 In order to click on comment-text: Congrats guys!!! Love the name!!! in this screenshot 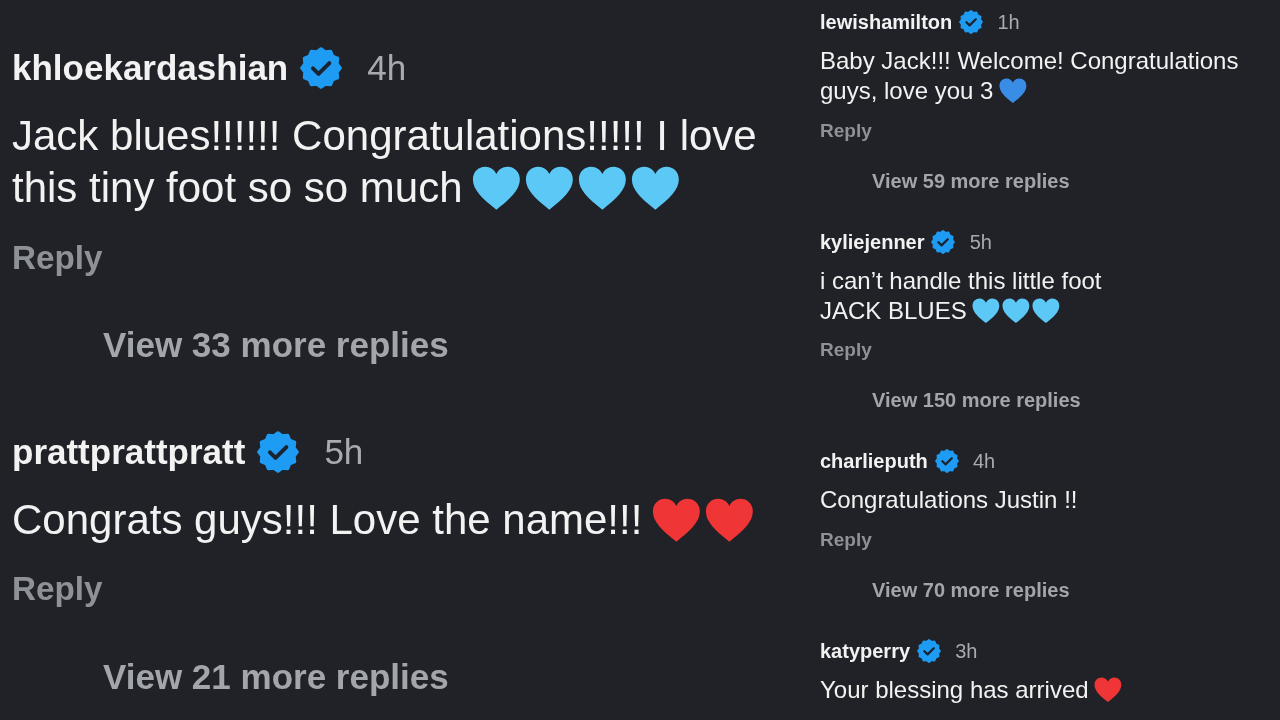, I will do `click(327, 519)`.